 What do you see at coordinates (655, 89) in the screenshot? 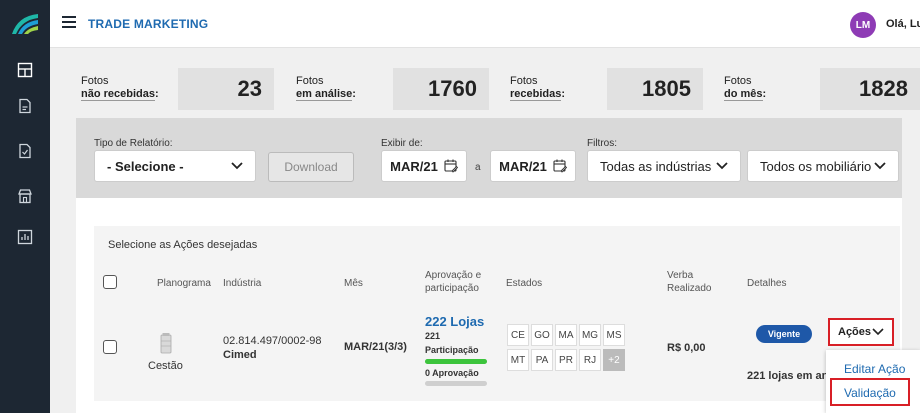
I see `stat-value-recebidas: 1805` at bounding box center [655, 89].